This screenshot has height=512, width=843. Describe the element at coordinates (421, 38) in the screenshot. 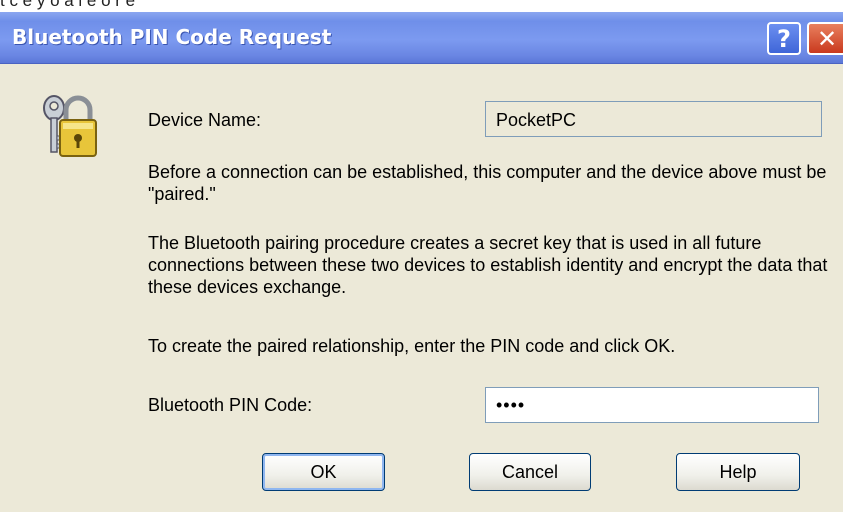

I see `title-bar: Bluetooth PIN Code Request ? ✕` at that location.